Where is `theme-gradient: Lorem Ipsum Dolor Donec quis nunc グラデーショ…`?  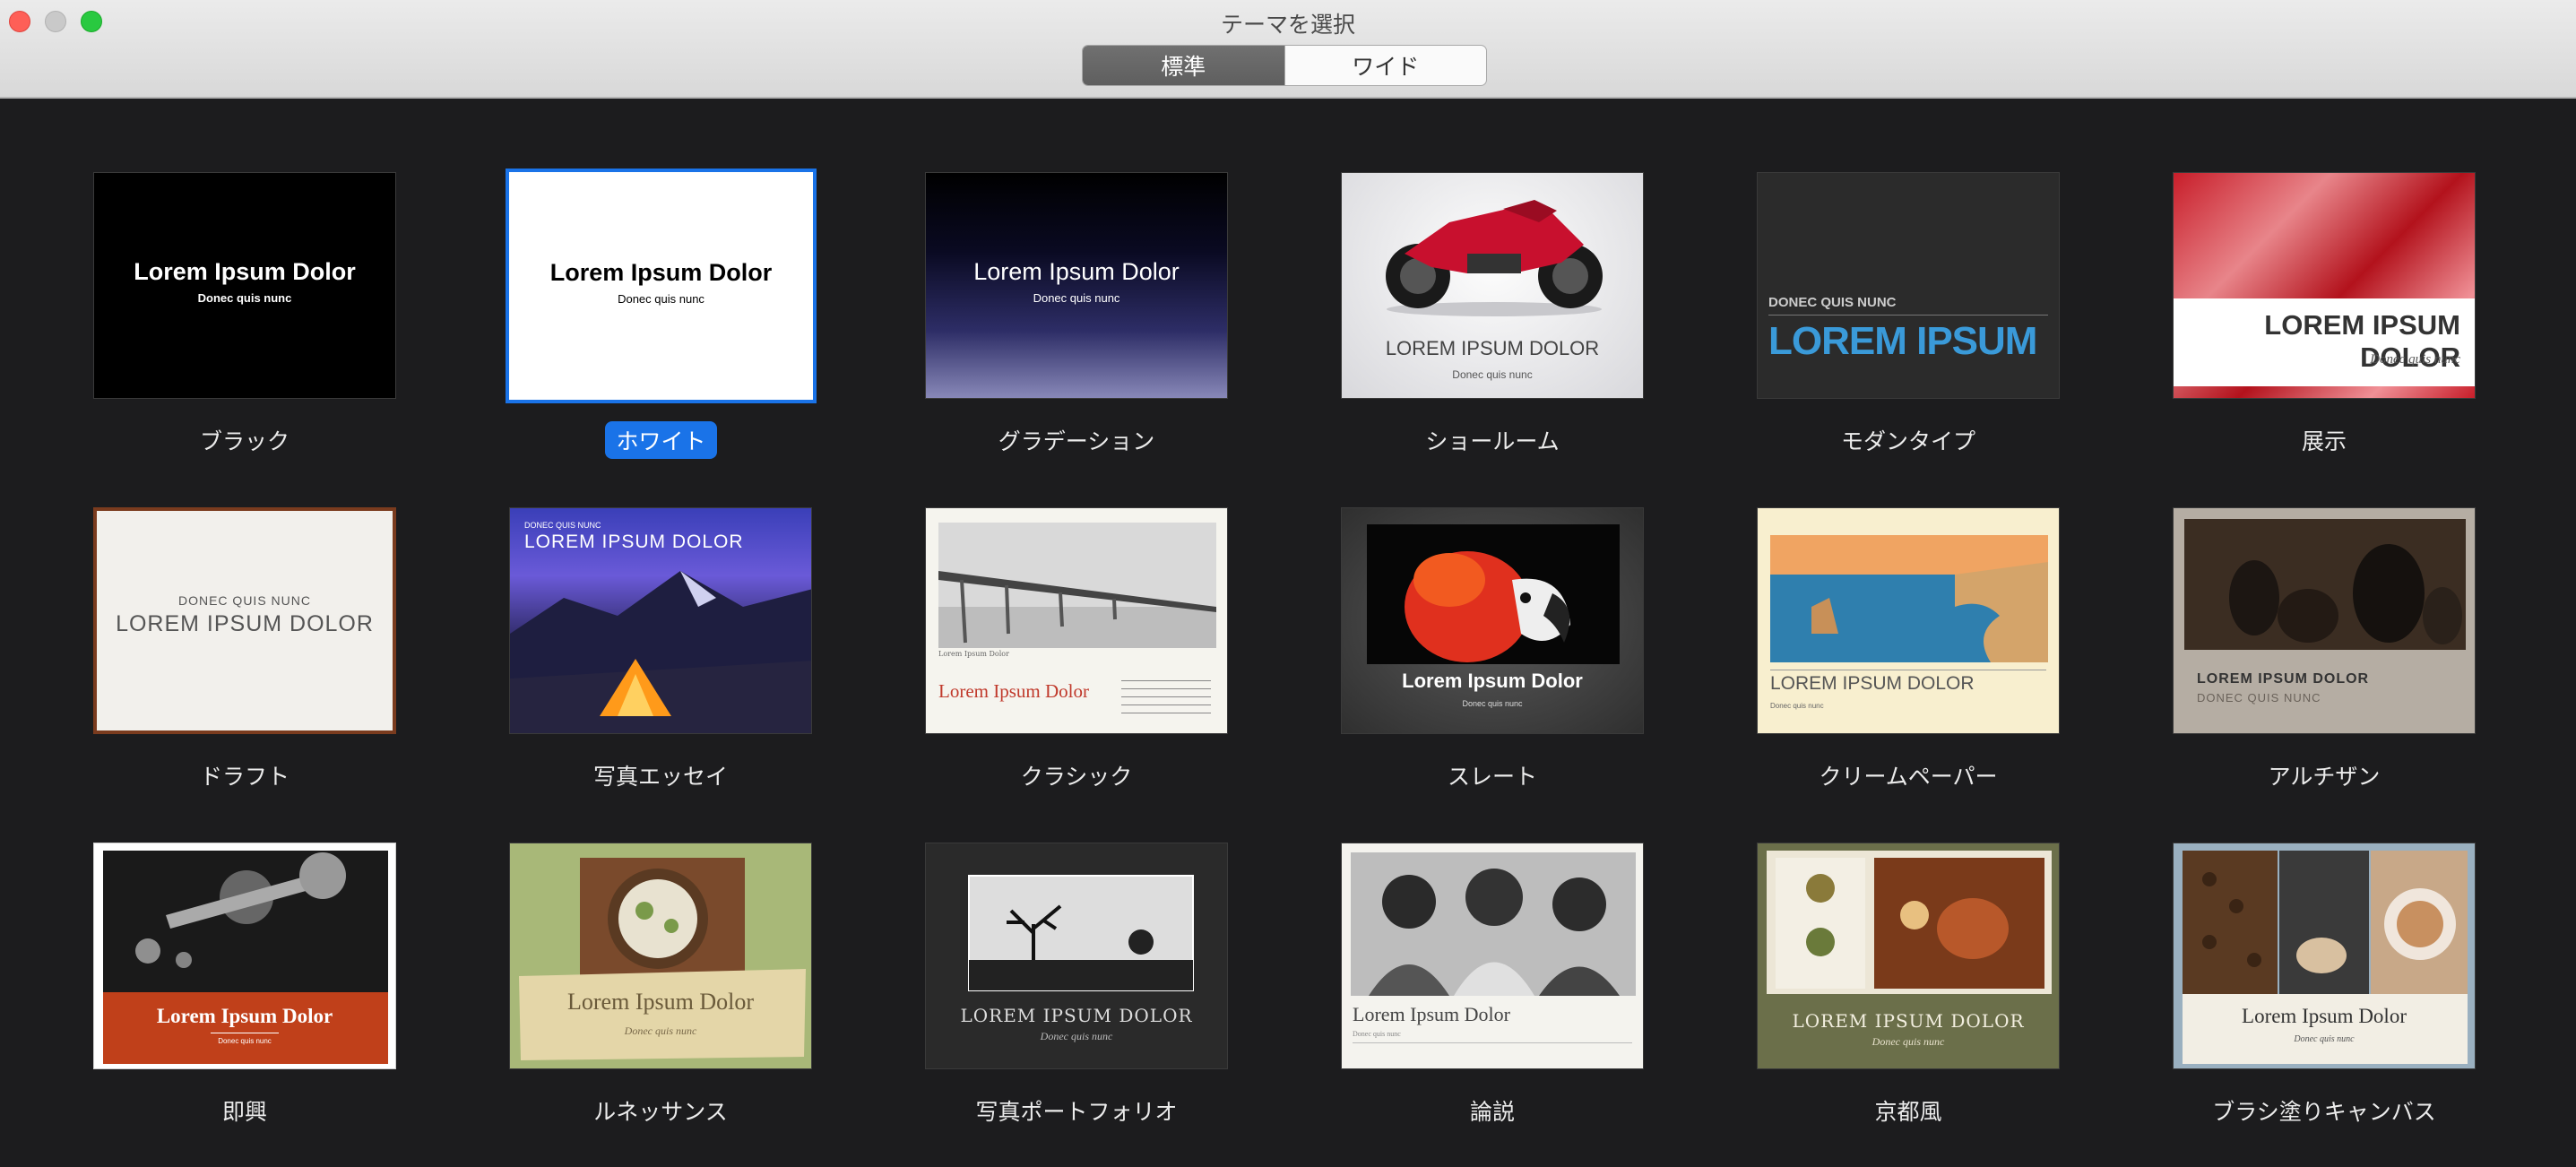 theme-gradient: Lorem Ipsum Dolor Donec quis nunc グラデーショ… is located at coordinates (1076, 313).